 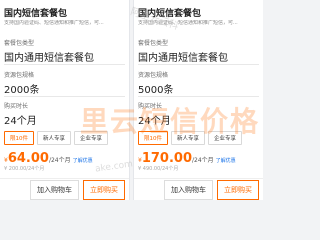 I want to click on price-amount: 64.00, so click(x=28, y=158).